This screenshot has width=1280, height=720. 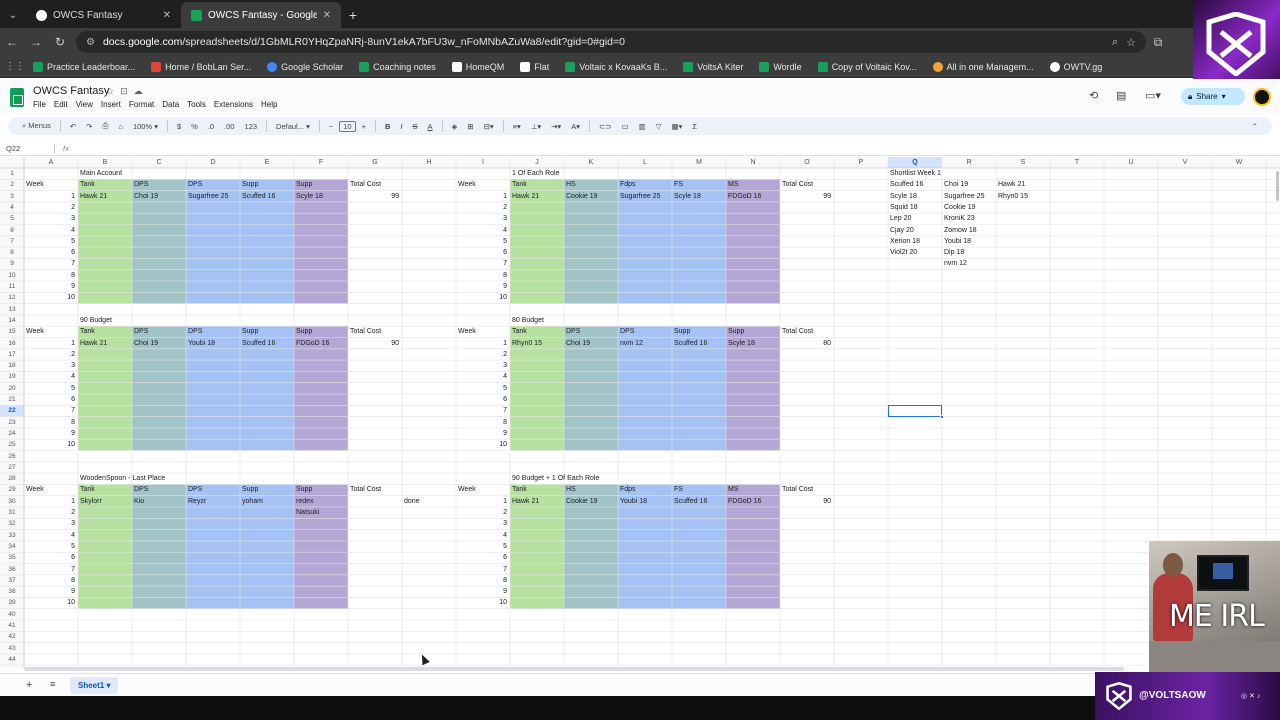 I want to click on increase-decimal-button: .00, so click(x=229, y=126).